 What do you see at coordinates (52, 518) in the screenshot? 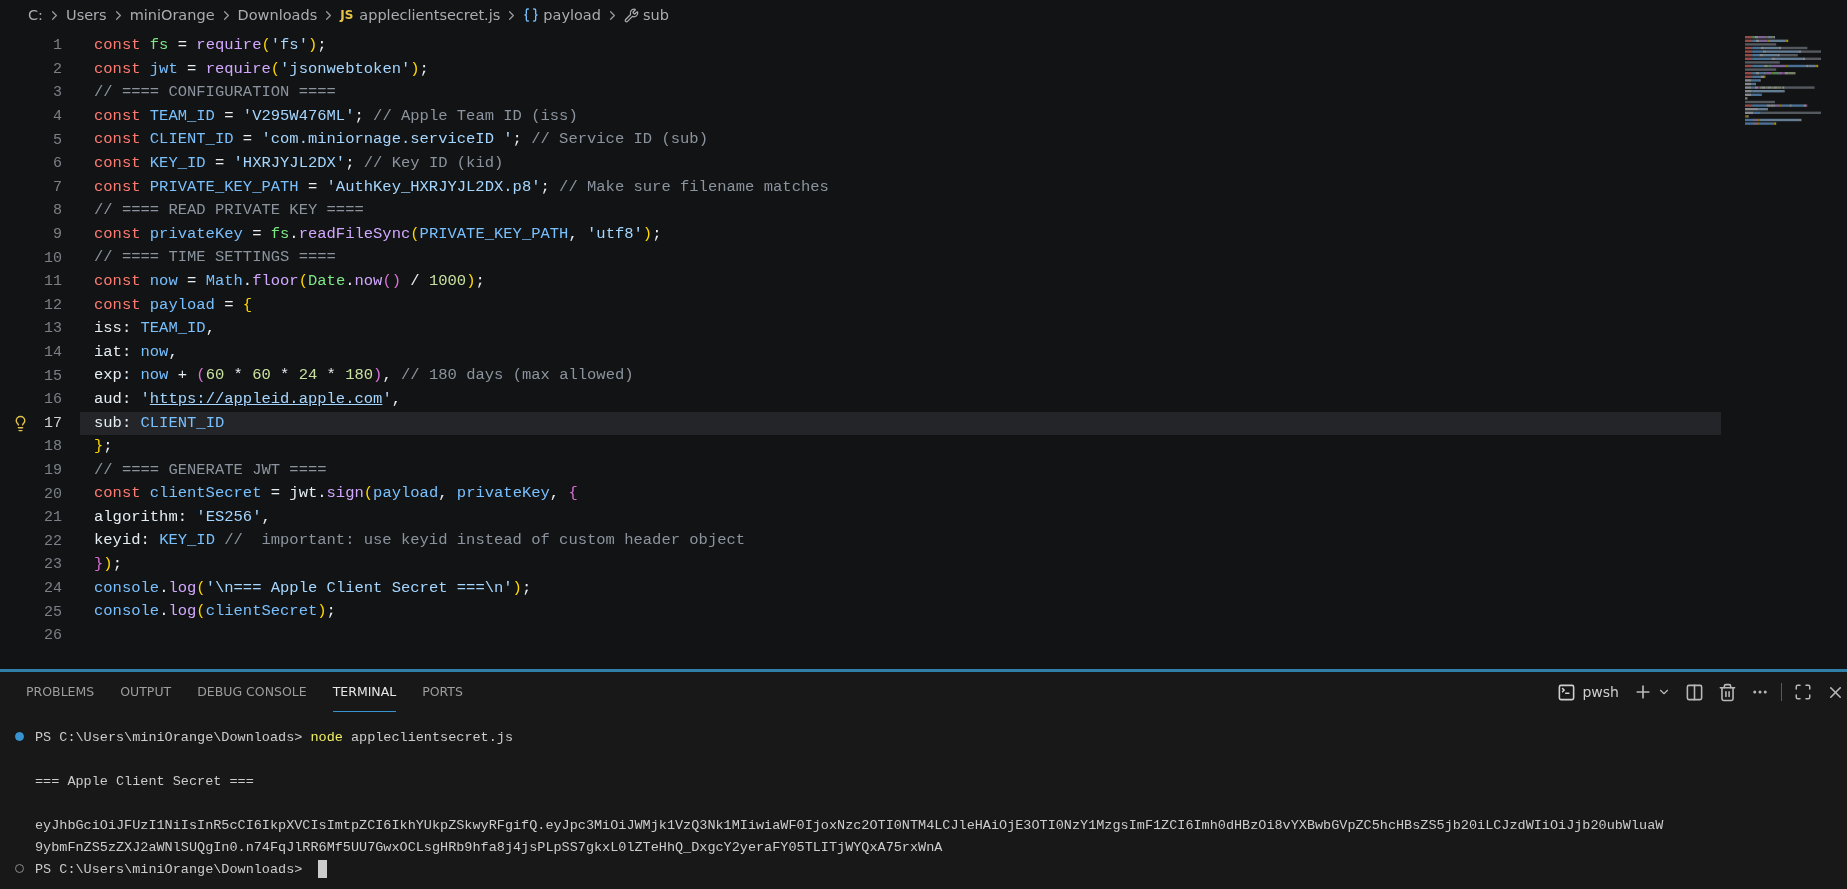
I see `line-number: 21` at bounding box center [52, 518].